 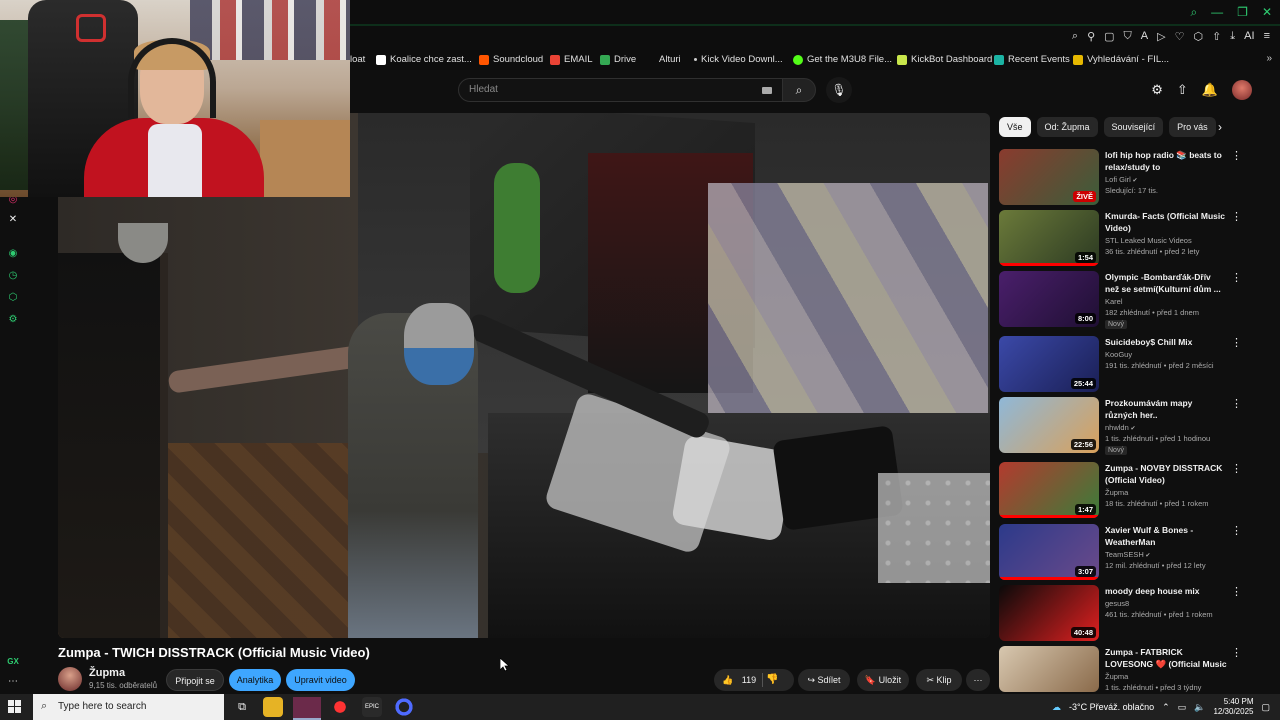 What do you see at coordinates (1049, 490) in the screenshot?
I see `video-thumbnail: 1:47` at bounding box center [1049, 490].